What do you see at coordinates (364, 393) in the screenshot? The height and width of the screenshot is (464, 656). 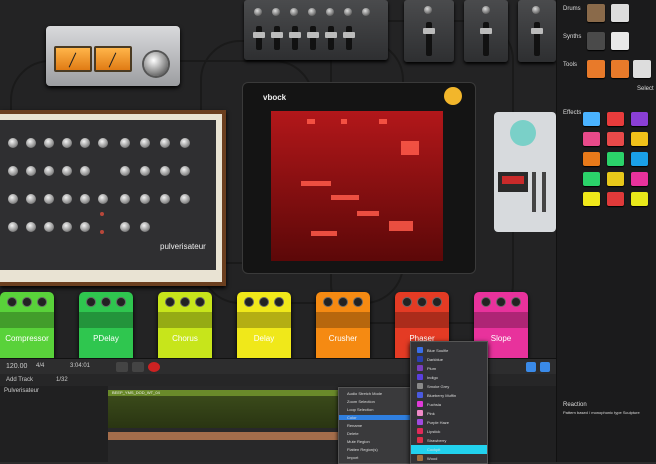 I see `menu-item: Audio Stretch Mode` at bounding box center [364, 393].